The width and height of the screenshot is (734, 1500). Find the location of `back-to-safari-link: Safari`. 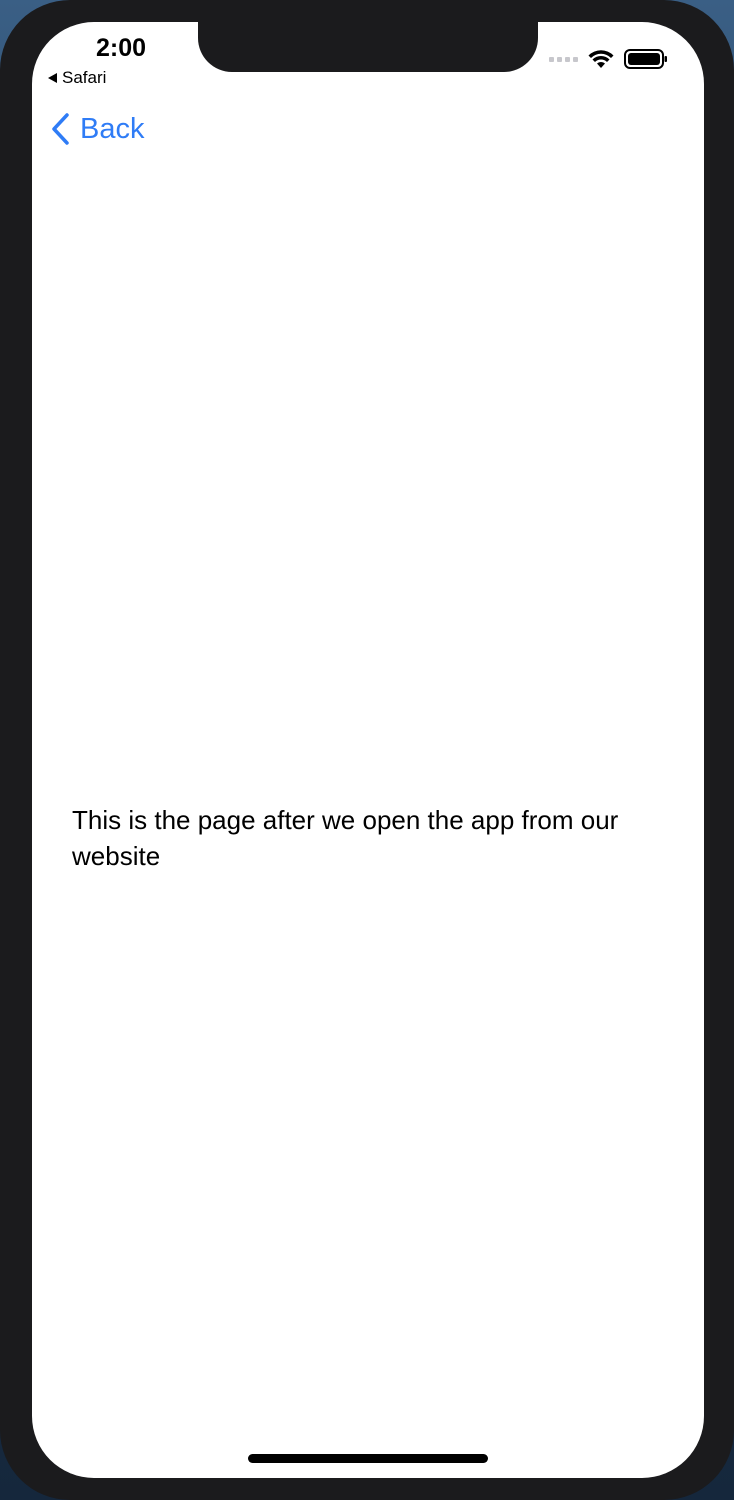

back-to-safari-link: Safari is located at coordinates (77, 78).